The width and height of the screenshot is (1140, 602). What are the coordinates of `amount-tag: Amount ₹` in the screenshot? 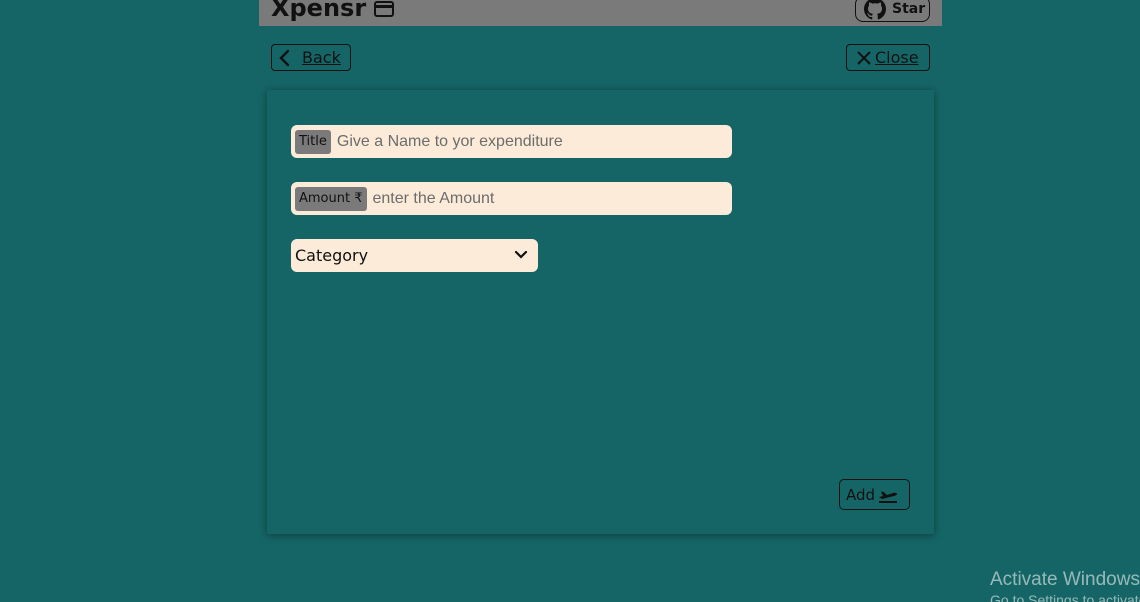 It's located at (331, 198).